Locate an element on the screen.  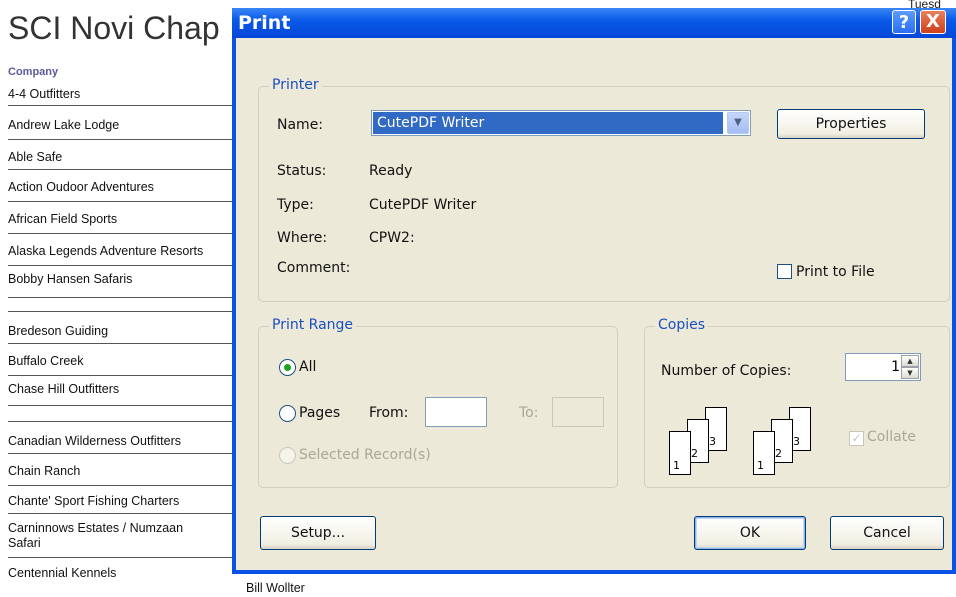
type-label: Type: is located at coordinates (295, 205).